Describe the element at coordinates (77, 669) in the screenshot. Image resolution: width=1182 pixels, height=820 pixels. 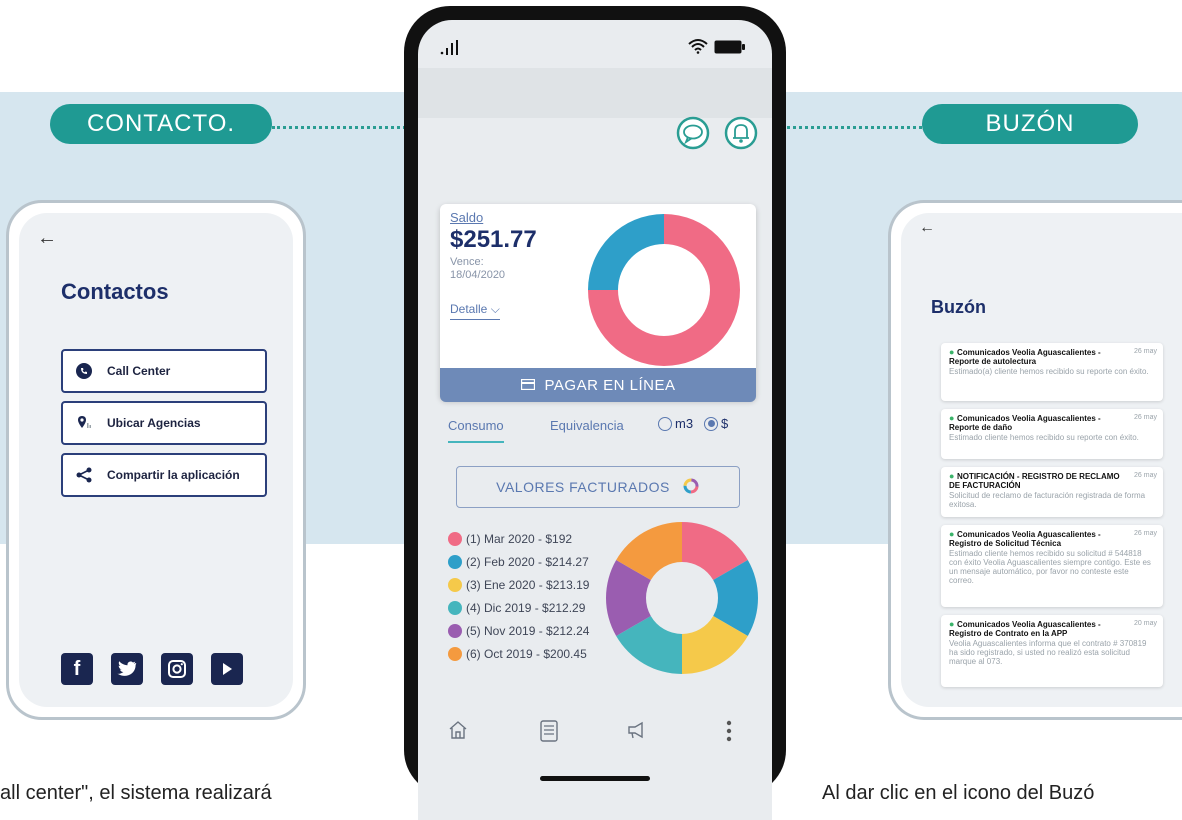
I see `facebook-icon: f` at that location.